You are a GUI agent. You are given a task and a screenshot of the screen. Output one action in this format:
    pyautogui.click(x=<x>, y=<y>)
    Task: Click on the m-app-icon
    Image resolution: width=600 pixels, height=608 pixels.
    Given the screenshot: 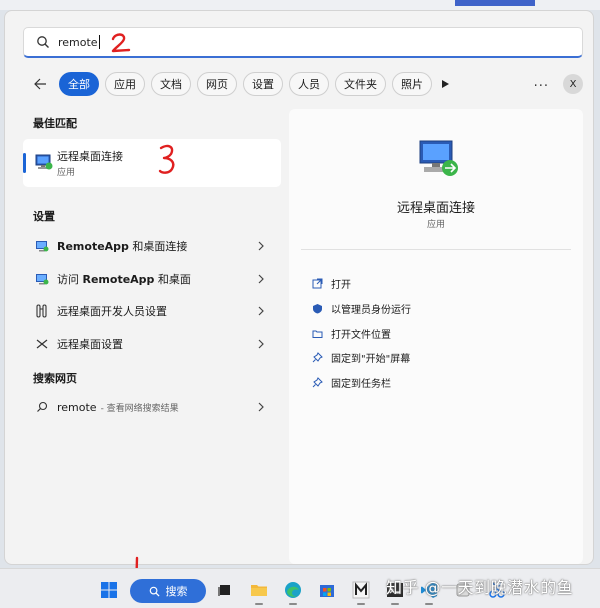 What is the action you would take?
    pyautogui.click(x=361, y=590)
    